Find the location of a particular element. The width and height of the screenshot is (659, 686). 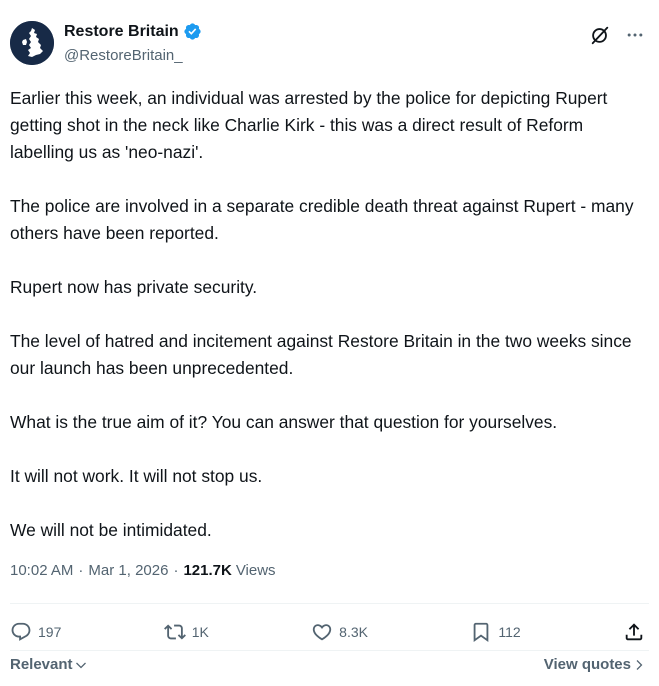

sort-label: Relevant is located at coordinates (41, 664).